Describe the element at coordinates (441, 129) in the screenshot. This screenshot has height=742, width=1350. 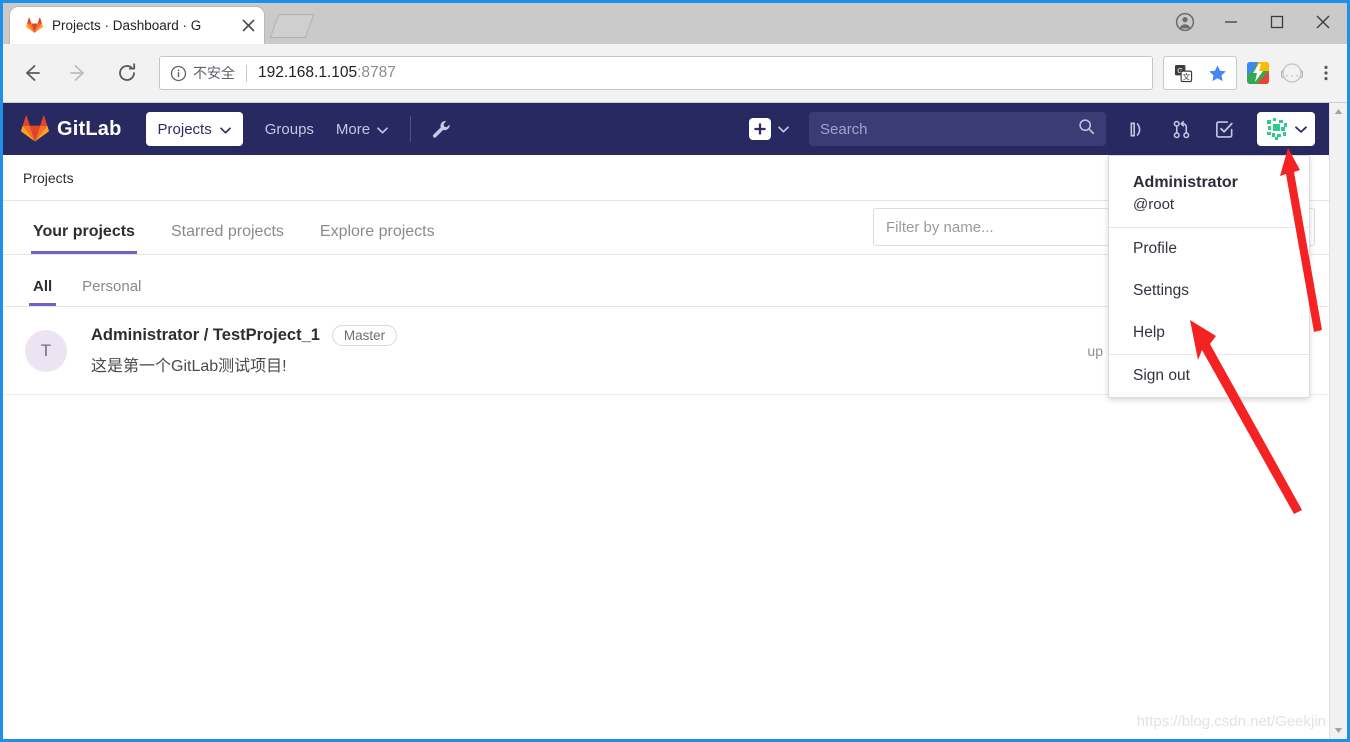
I see `wrench-icon` at that location.